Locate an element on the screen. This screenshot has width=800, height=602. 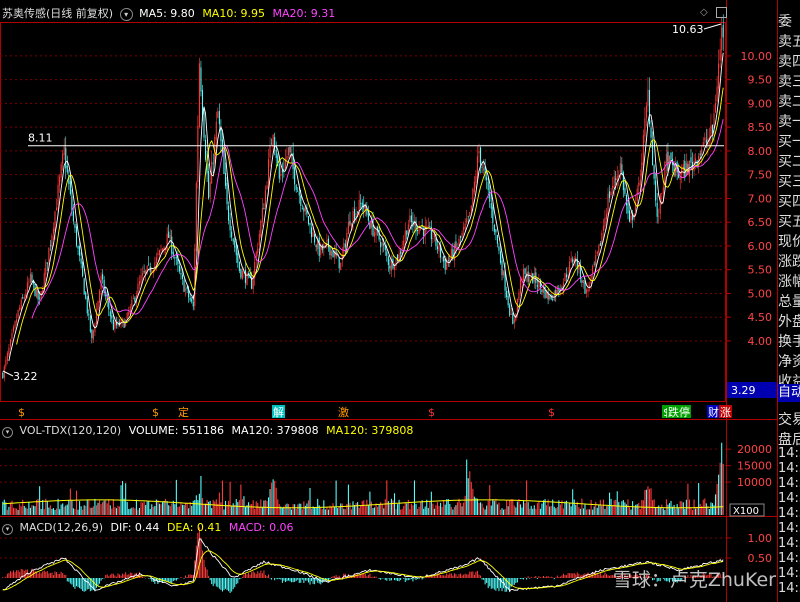
vol-volume: VOLUME: 551186 is located at coordinates (176, 430).